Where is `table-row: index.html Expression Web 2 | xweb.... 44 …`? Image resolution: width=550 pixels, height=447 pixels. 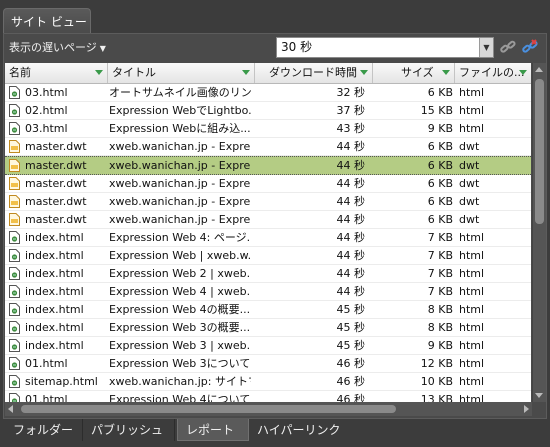
table-row: index.html Expression Web 2 | xweb.... 44 … is located at coordinates (268, 274).